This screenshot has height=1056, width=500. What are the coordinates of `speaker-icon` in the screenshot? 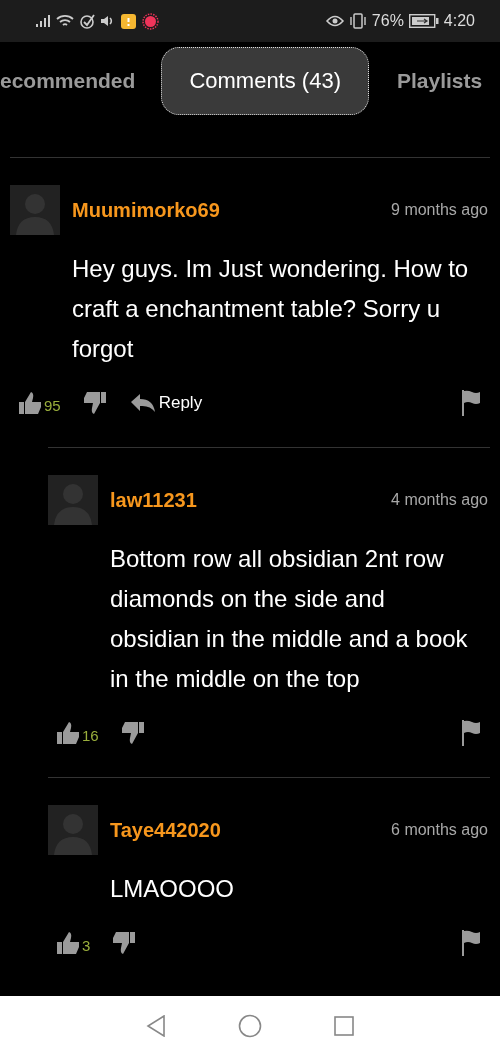 It's located at (108, 21).